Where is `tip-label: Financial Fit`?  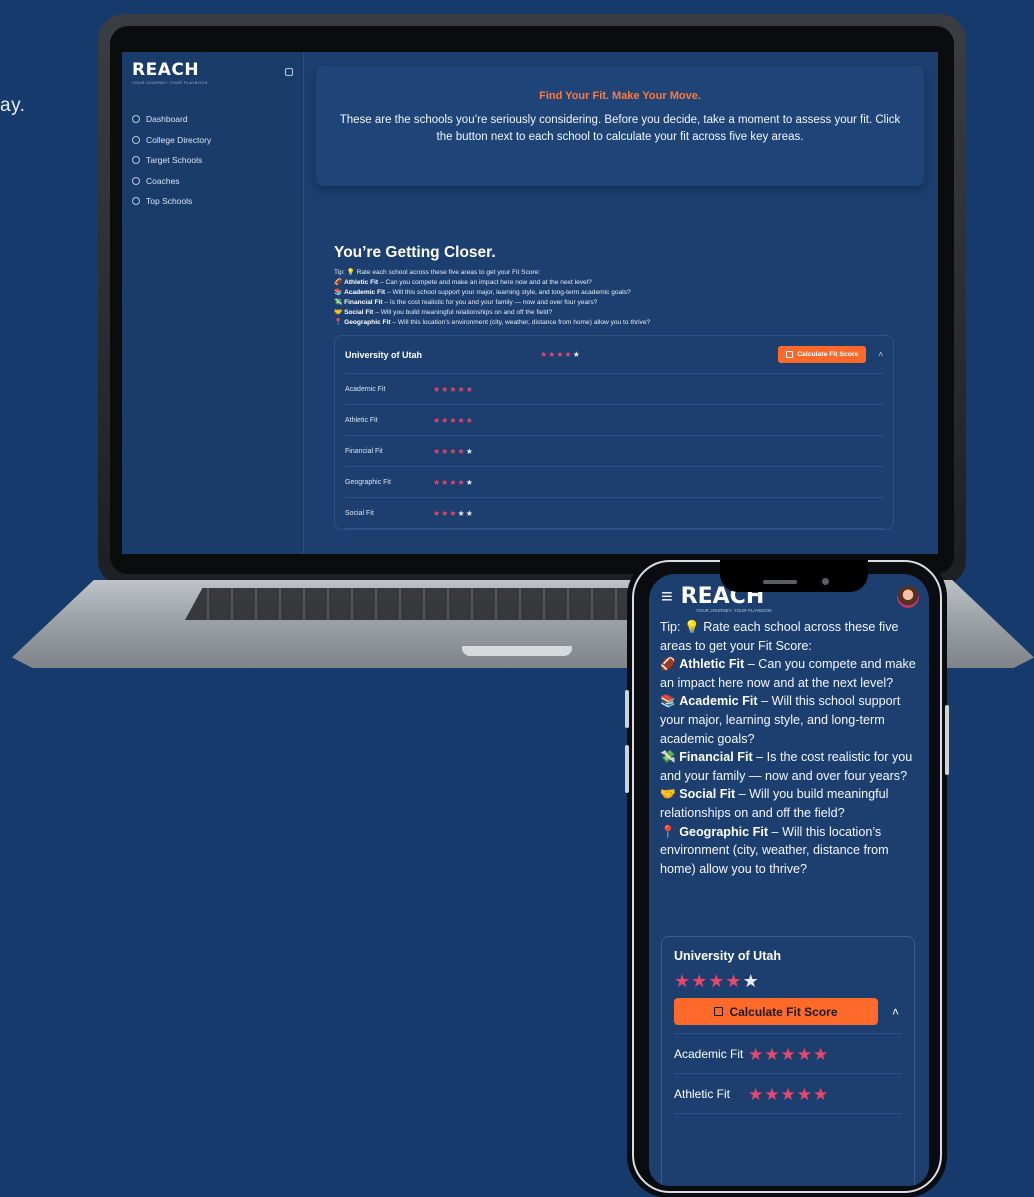
tip-label: Financial Fit is located at coordinates (363, 302).